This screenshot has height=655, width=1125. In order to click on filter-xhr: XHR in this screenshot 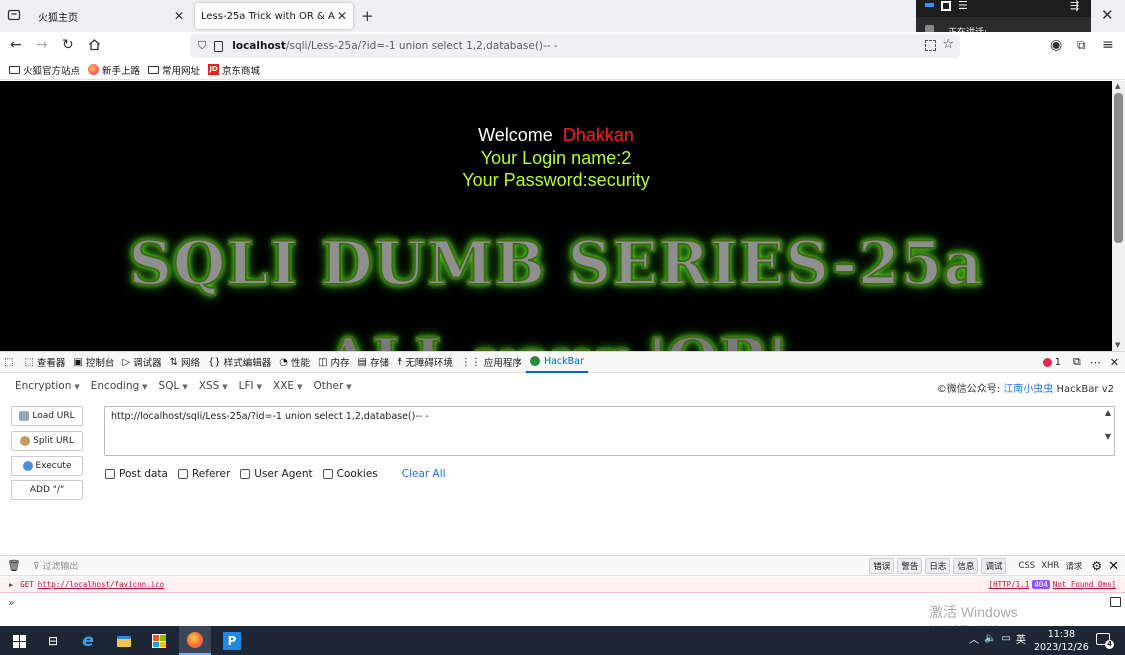, I will do `click(1050, 566)`.